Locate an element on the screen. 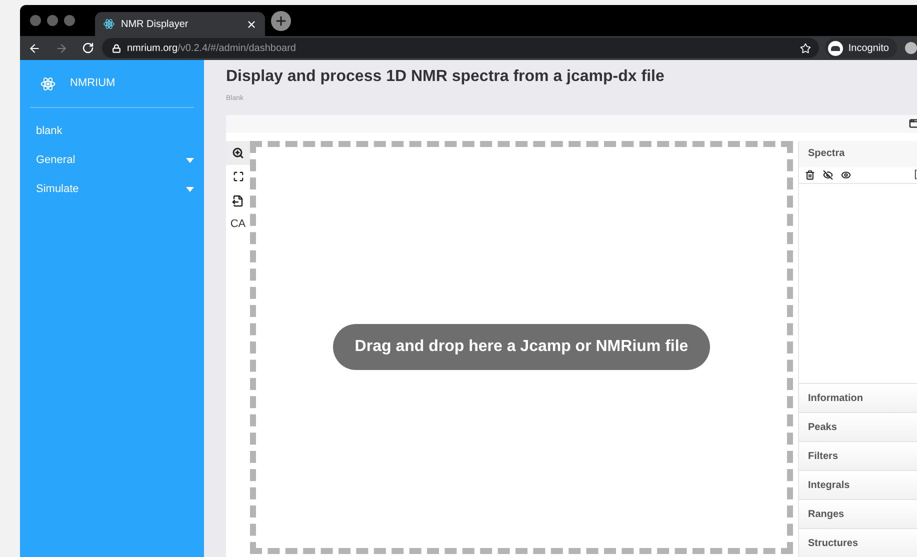 The image size is (917, 557). column-text: [ is located at coordinates (915, 175).